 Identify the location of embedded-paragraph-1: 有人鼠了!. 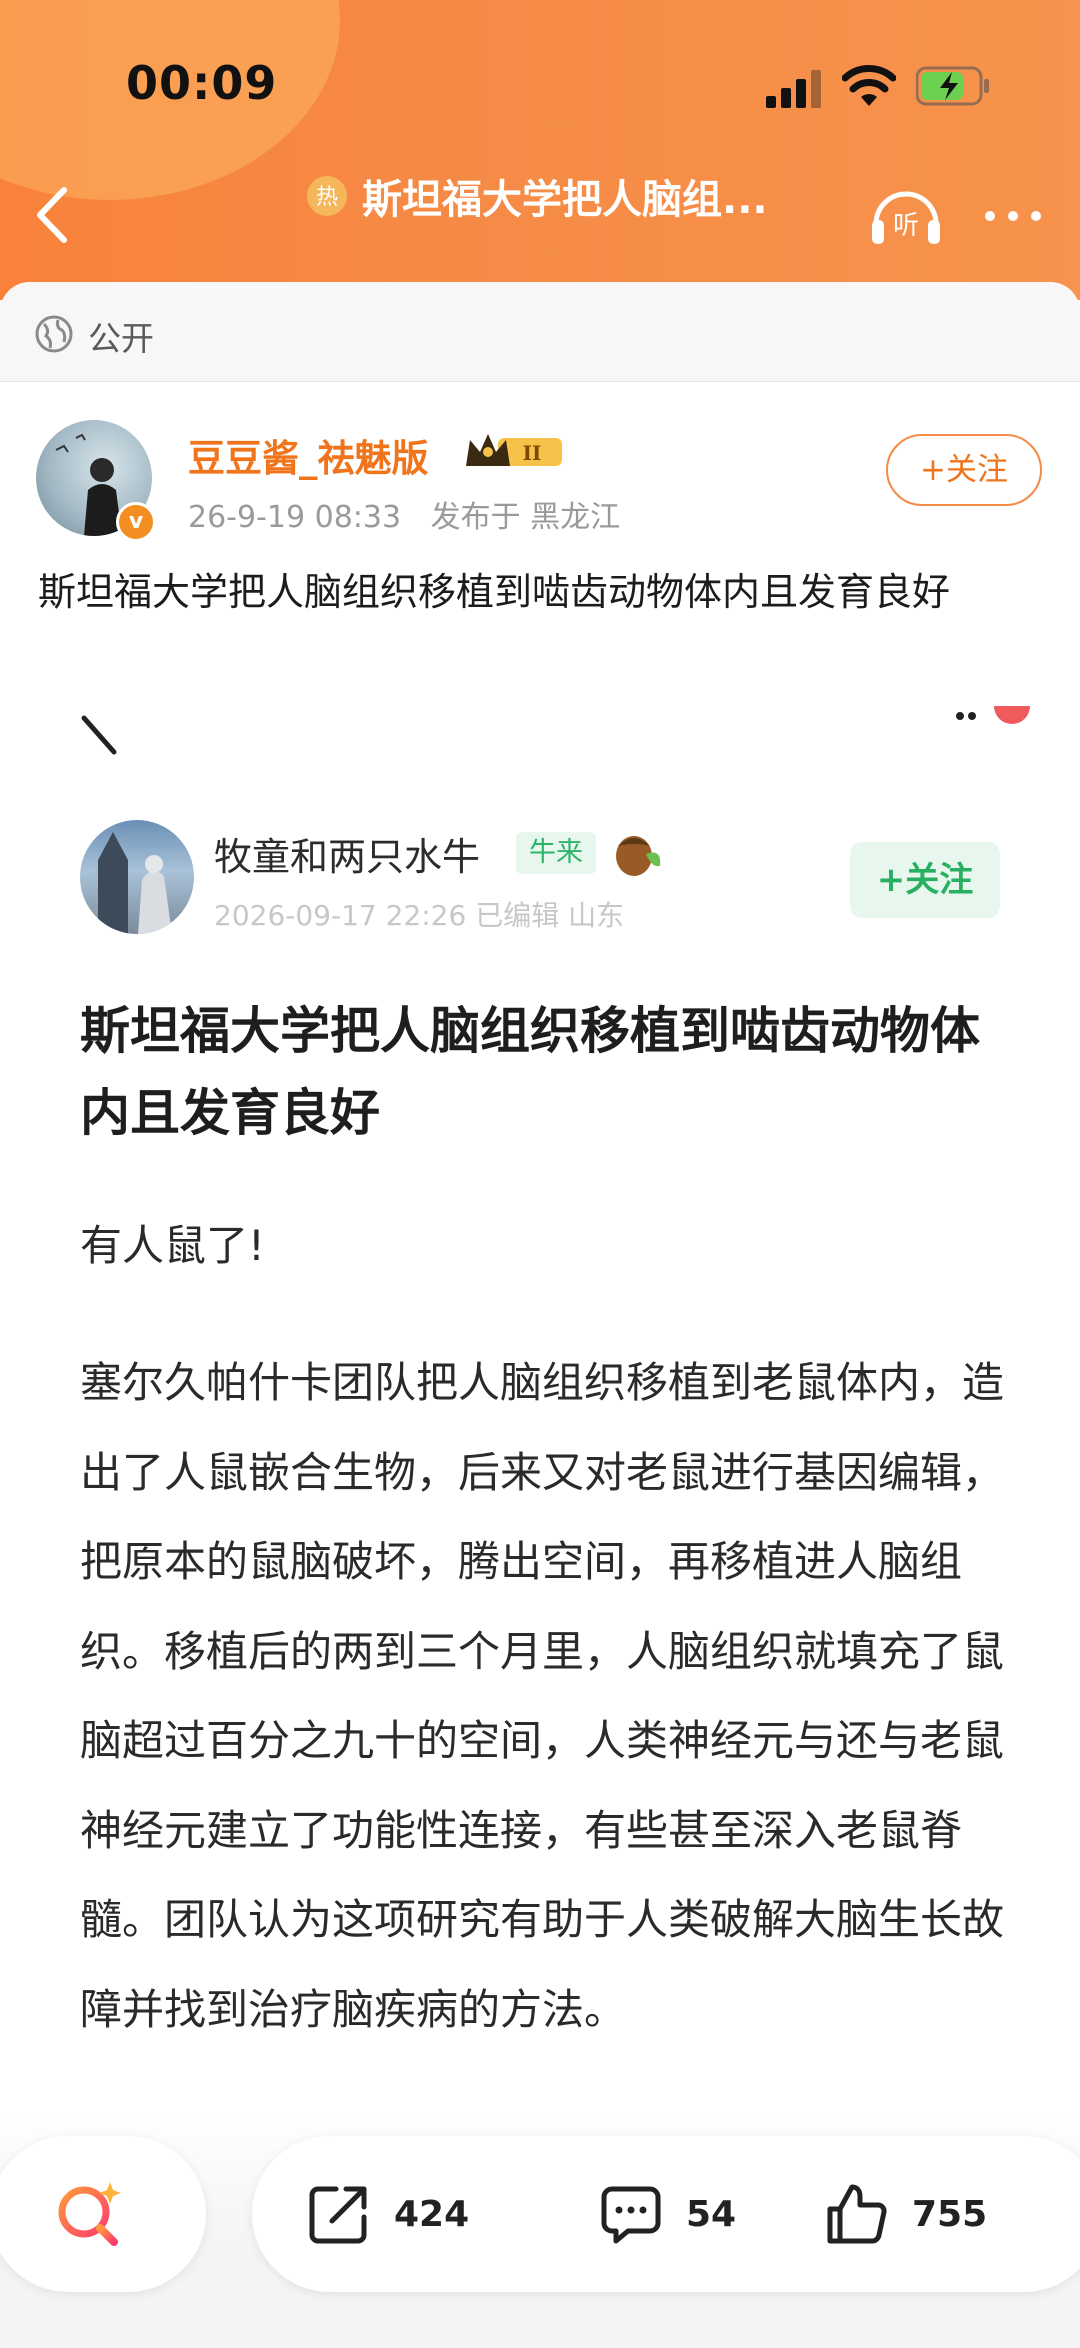
(172, 1245).